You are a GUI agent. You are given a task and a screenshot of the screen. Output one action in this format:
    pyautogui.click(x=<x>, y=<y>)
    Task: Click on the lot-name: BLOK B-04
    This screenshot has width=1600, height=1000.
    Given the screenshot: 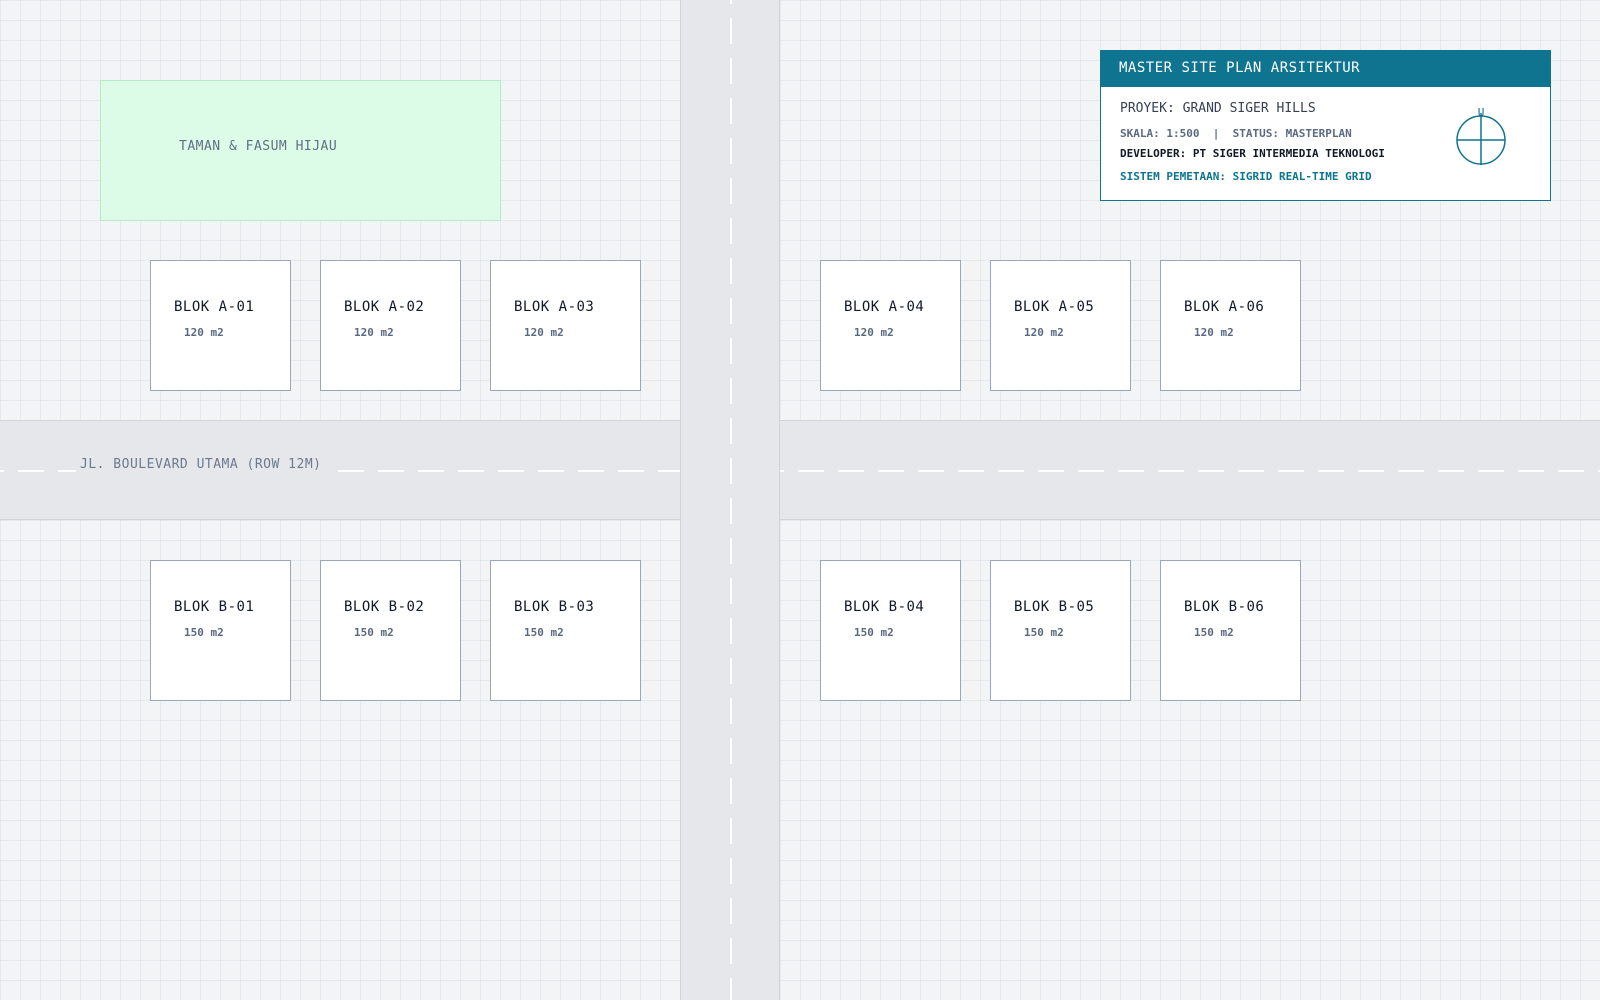 What is the action you would take?
    pyautogui.click(x=884, y=607)
    